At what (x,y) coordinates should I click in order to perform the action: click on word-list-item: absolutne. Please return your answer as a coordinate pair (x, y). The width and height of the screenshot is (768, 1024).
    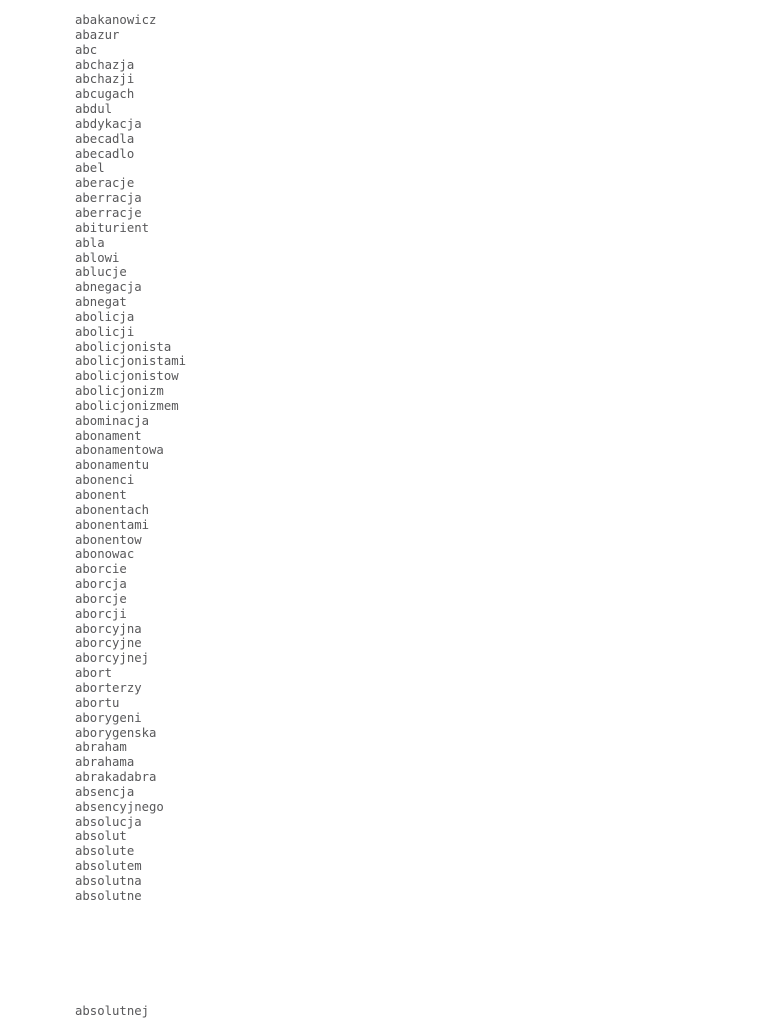
    Looking at the image, I should click on (108, 895).